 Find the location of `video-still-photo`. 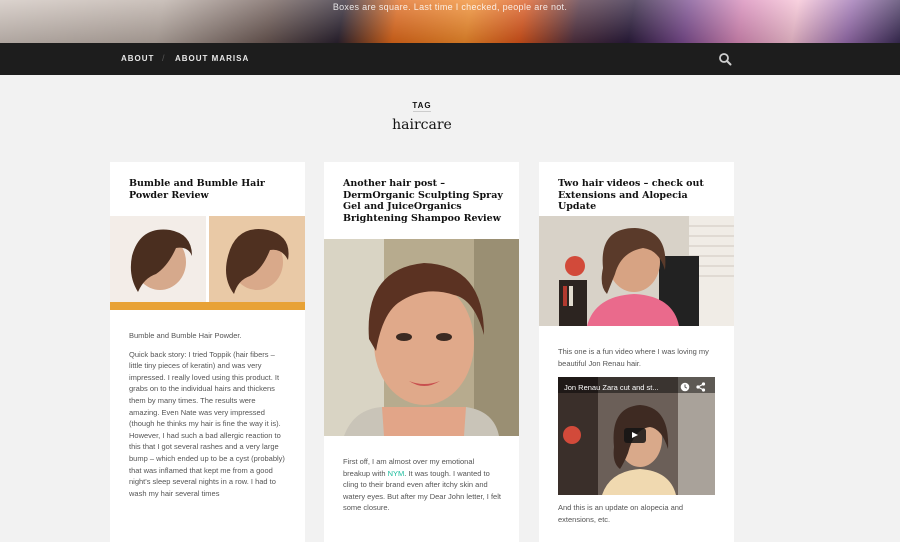

video-still-photo is located at coordinates (636, 271).